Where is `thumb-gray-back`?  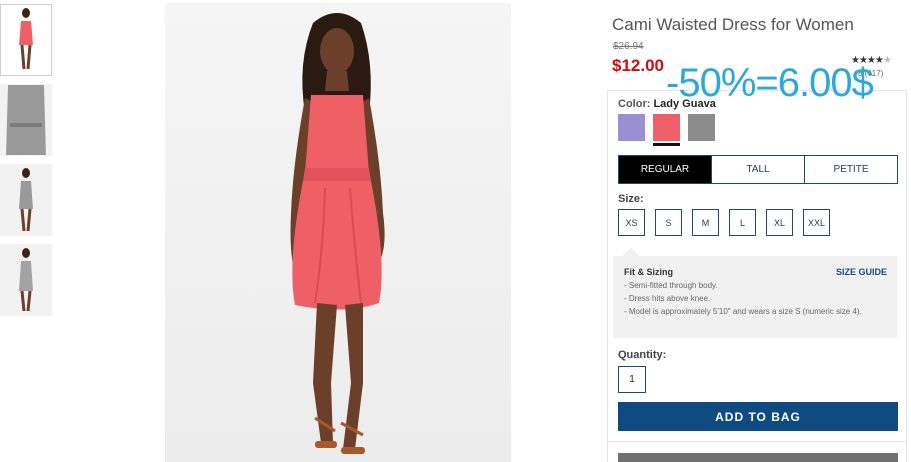
thumb-gray-back is located at coordinates (26, 280).